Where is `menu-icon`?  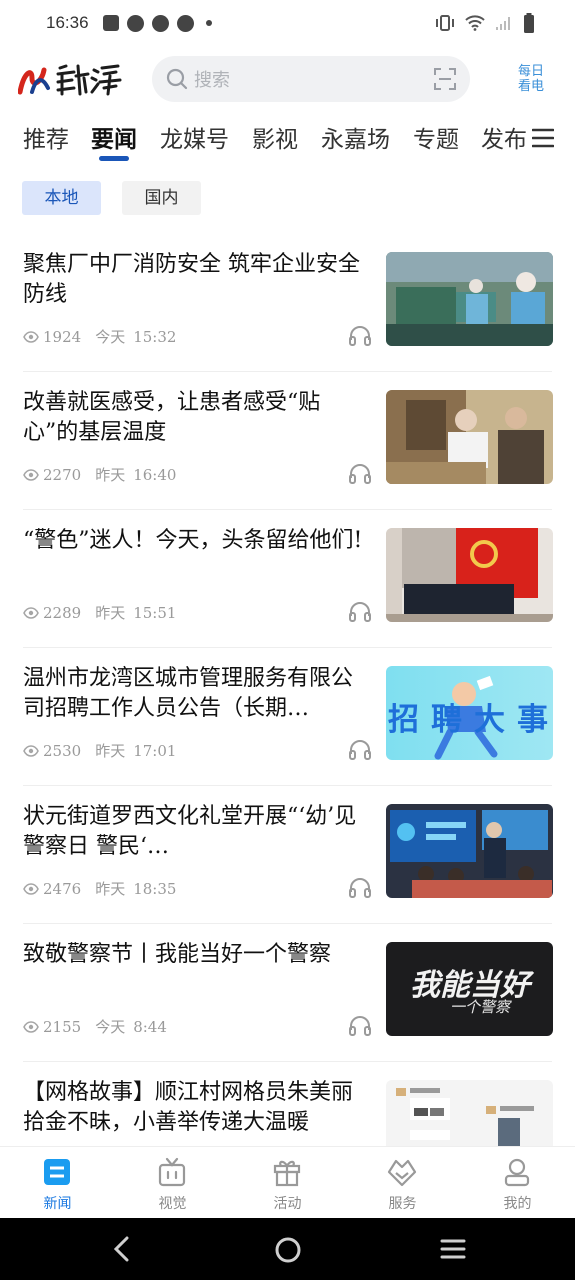
menu-icon is located at coordinates (543, 138).